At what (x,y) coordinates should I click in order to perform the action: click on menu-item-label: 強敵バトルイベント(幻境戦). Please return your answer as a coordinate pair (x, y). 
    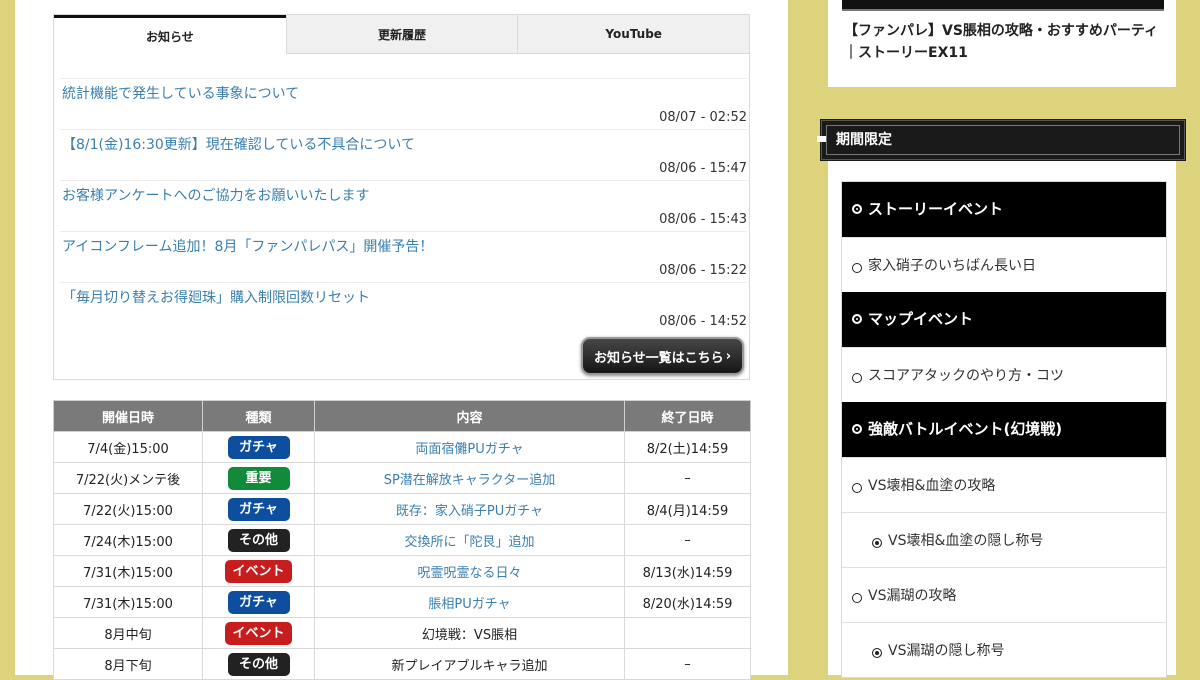
    Looking at the image, I should click on (965, 429).